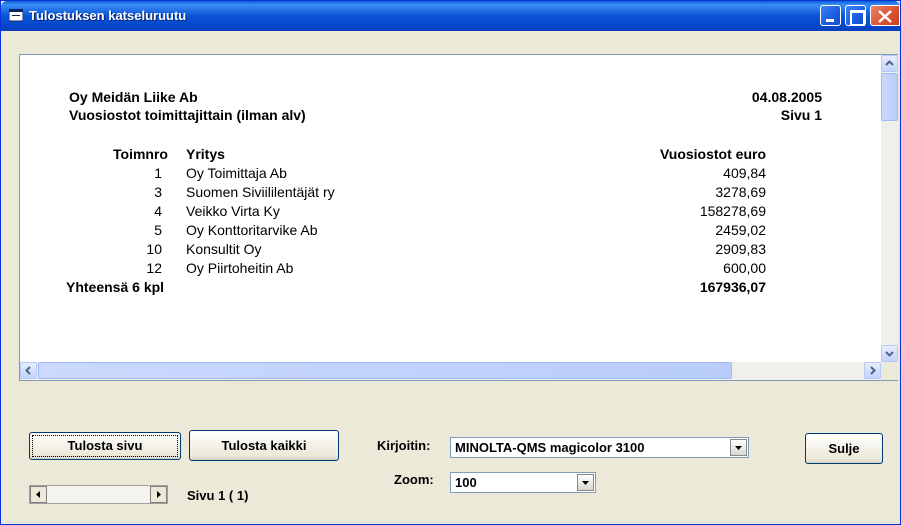  I want to click on zoom-label: Zoom:, so click(414, 479).